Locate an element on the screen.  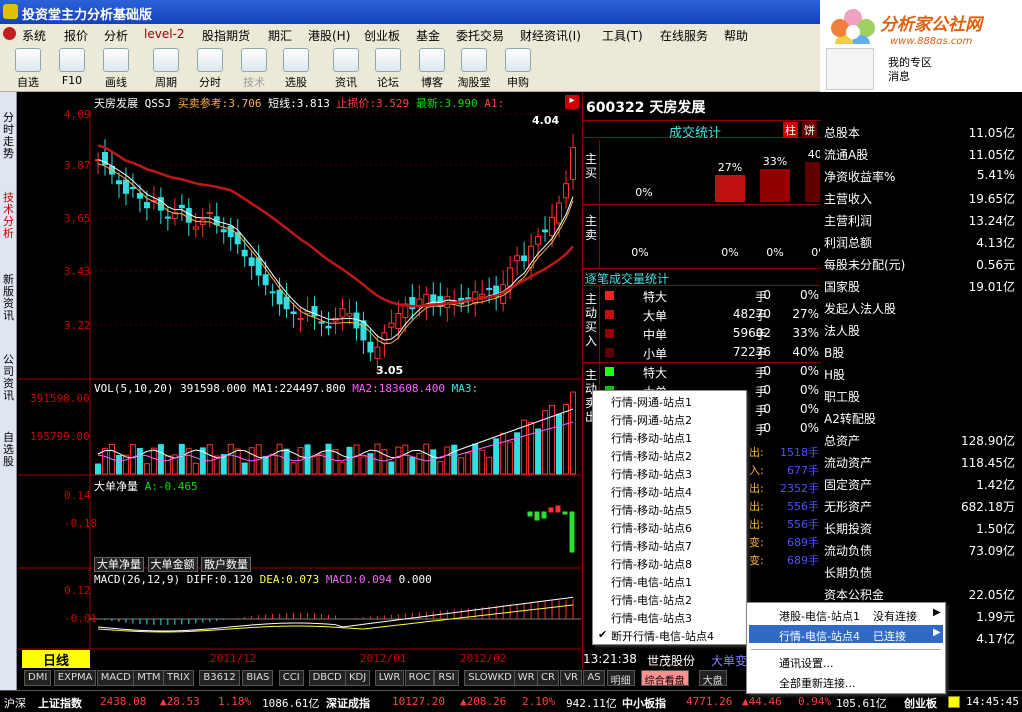
sz-index-name: 深证成指 is located at coordinates (348, 703).